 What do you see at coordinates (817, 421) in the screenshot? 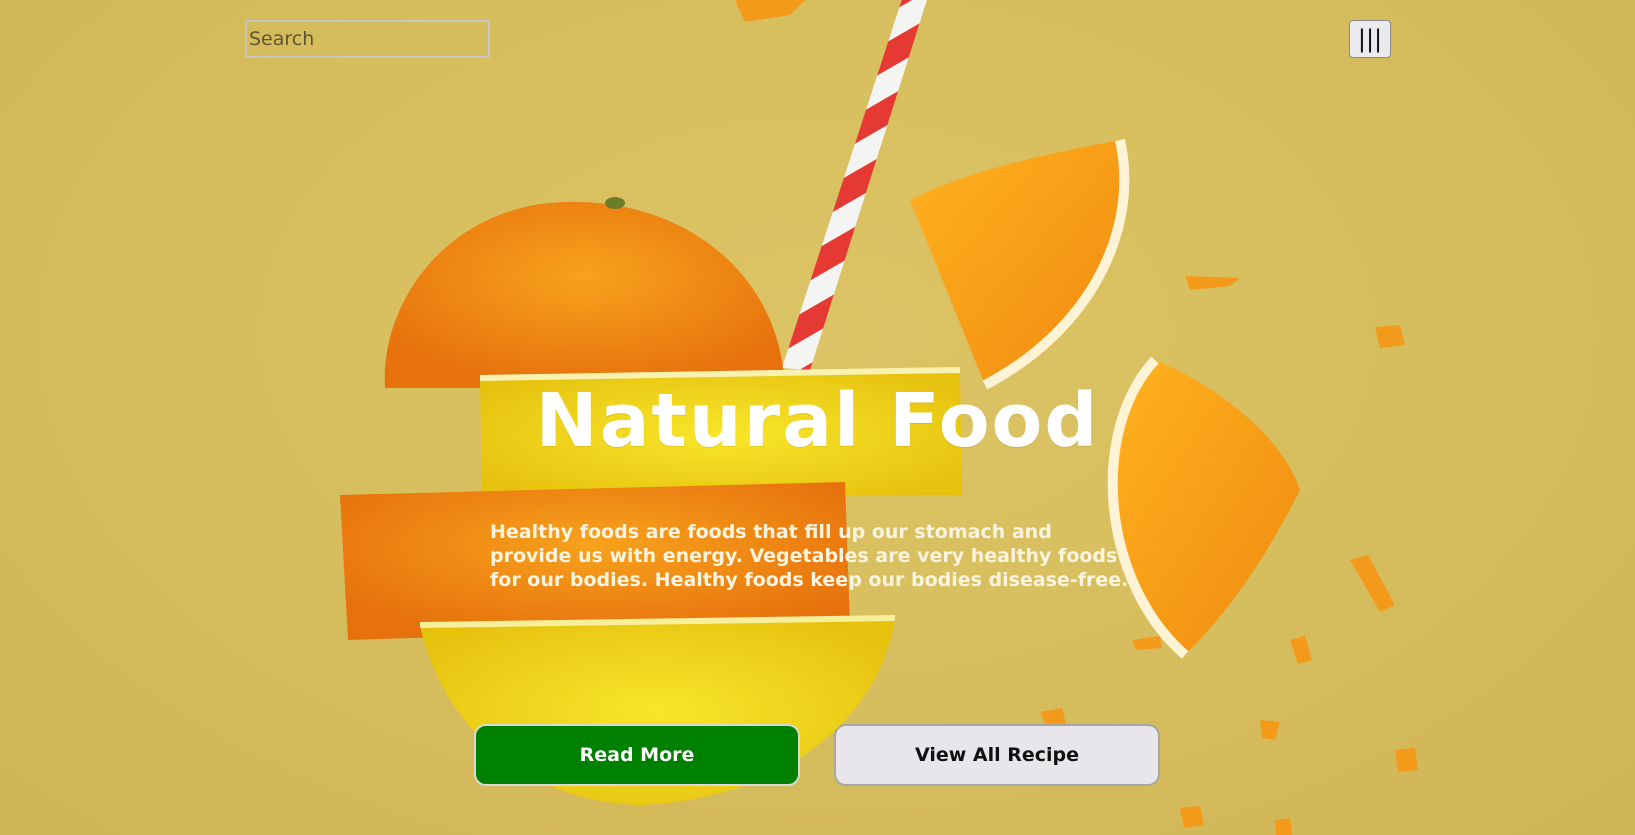
I see `page-title: Natural Food` at bounding box center [817, 421].